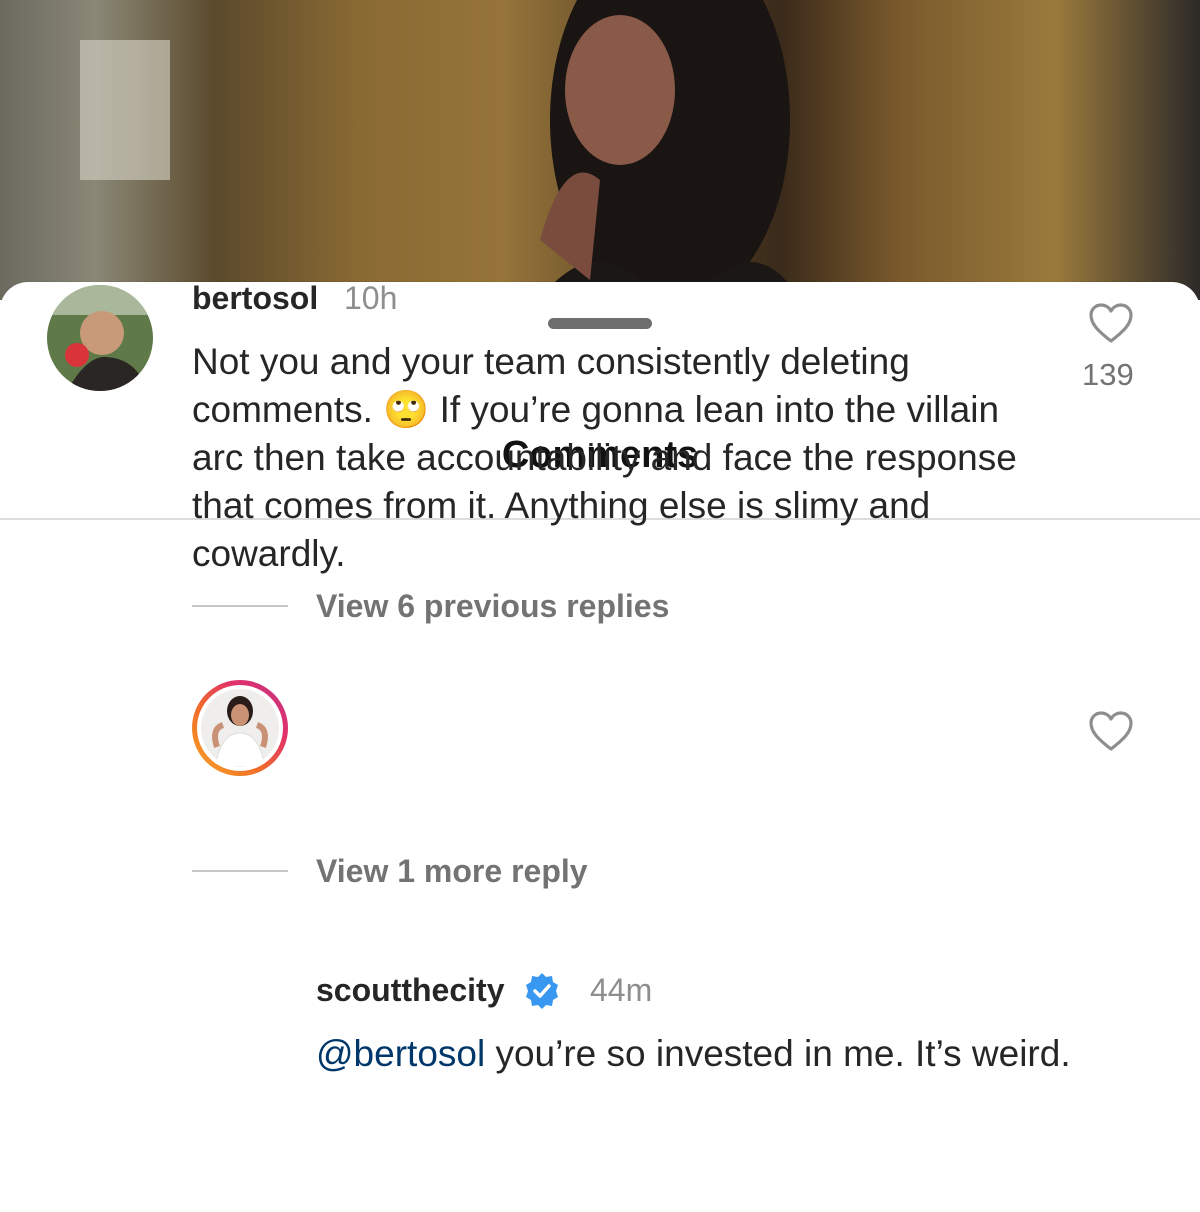 This screenshot has height=1212, width=1200. Describe the element at coordinates (492, 606) in the screenshot. I see `view-replies-button: View 6 previous replies` at that location.